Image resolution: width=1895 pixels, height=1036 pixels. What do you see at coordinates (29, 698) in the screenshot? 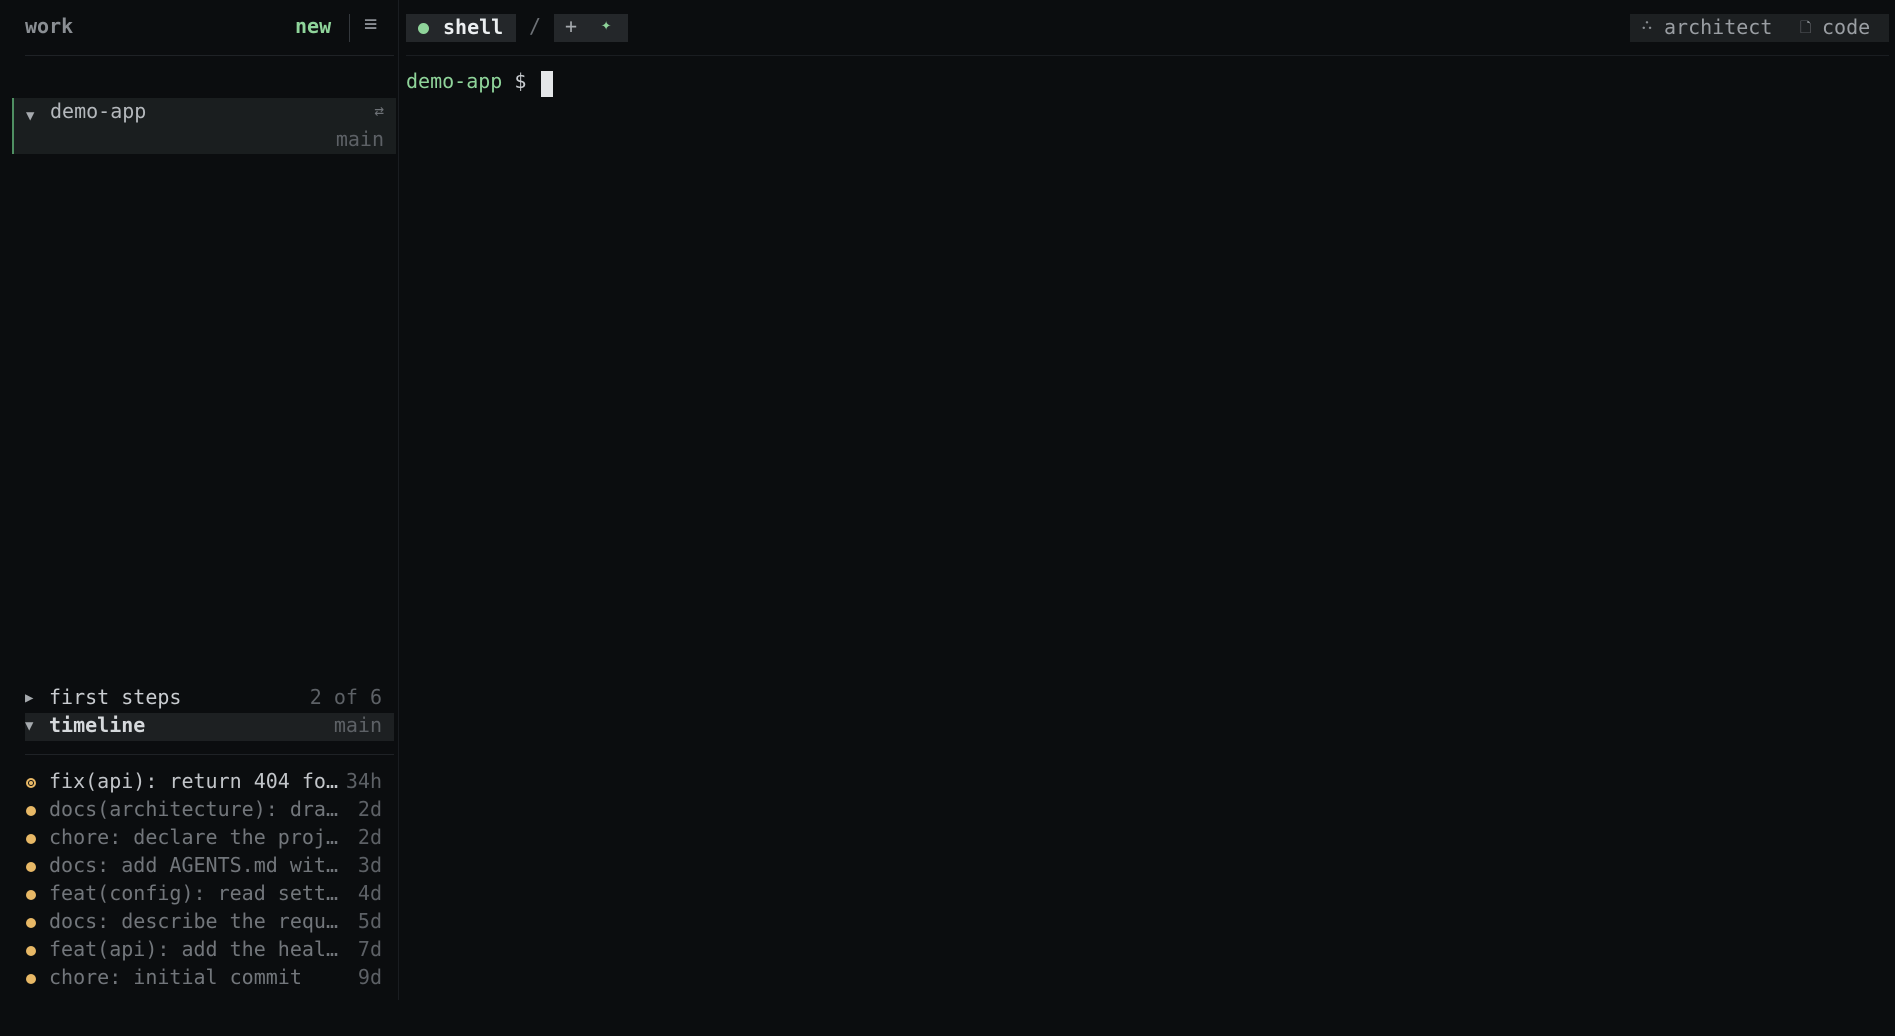
I see `chevron-right-icon: ▶` at bounding box center [29, 698].